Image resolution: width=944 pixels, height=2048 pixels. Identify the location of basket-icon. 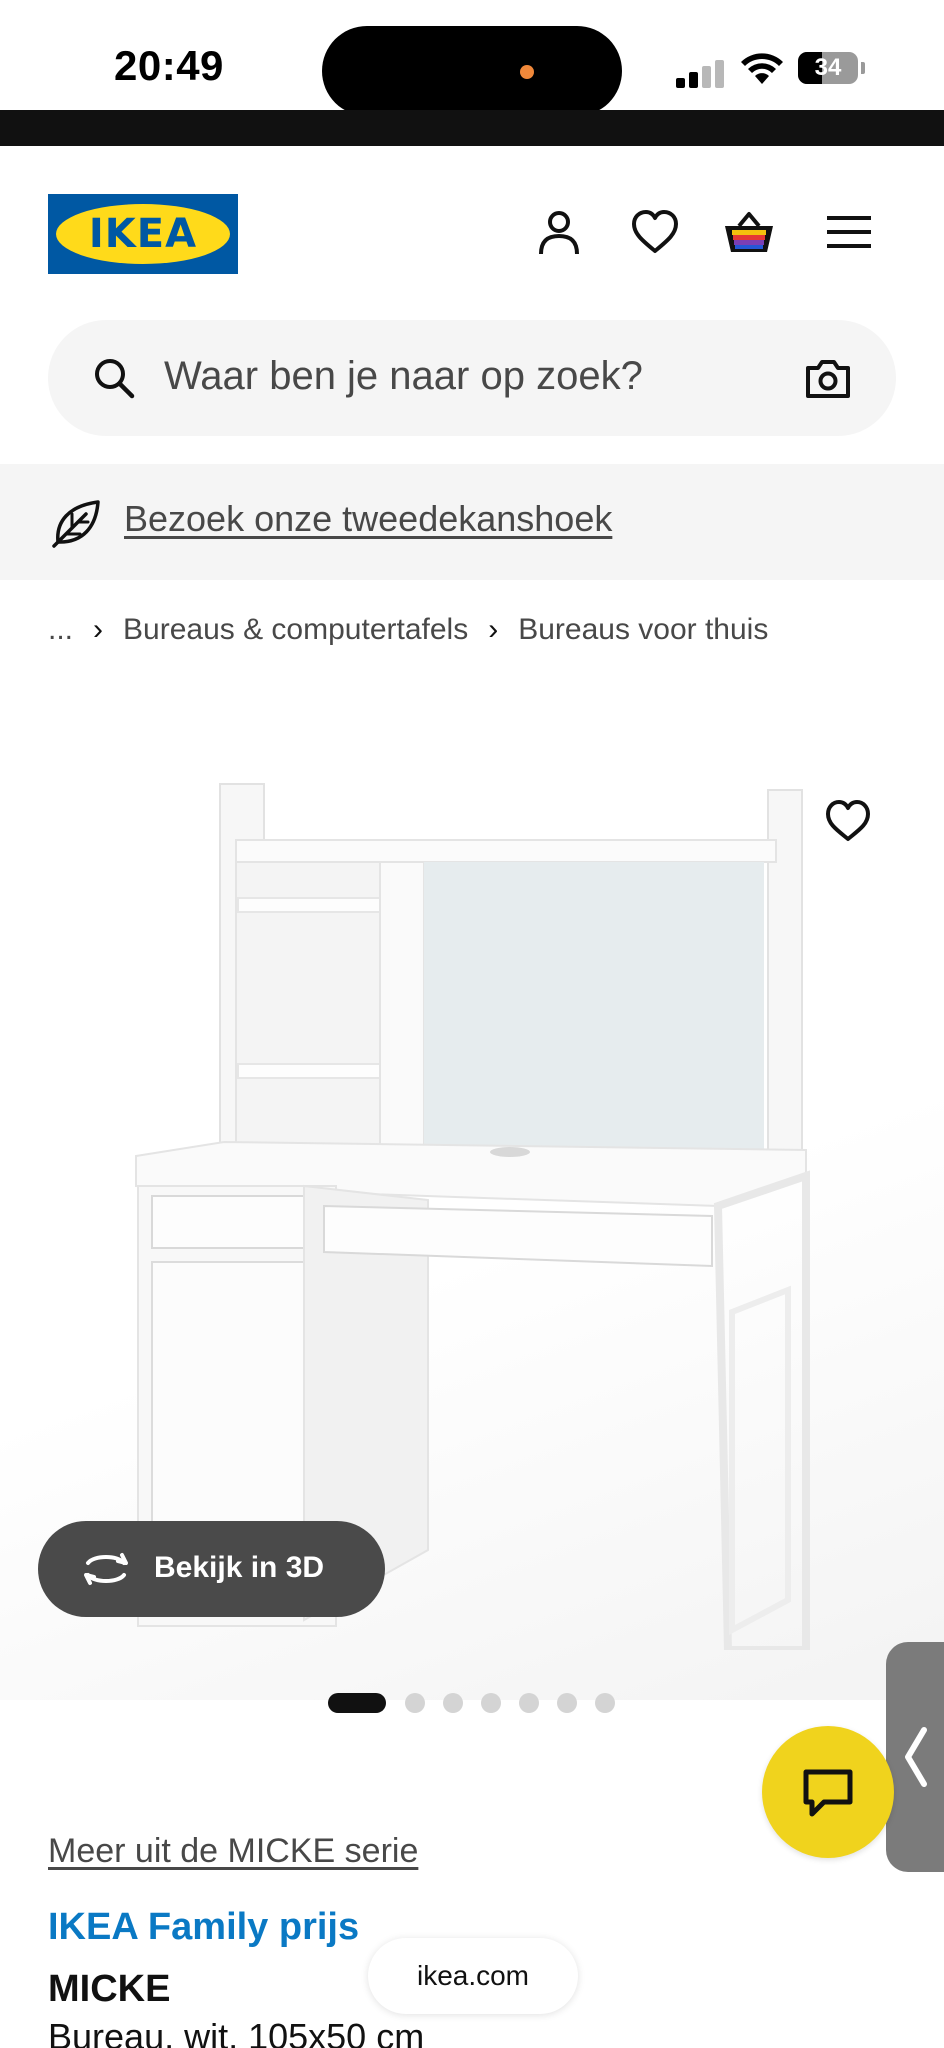
(749, 232).